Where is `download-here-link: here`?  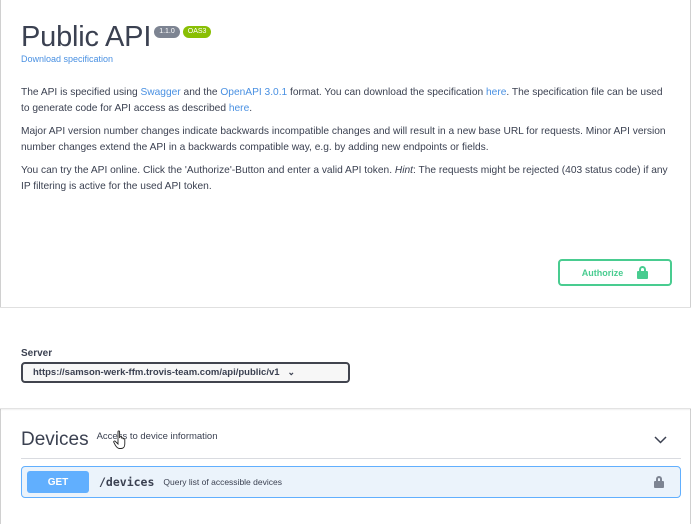 download-here-link: here is located at coordinates (496, 92).